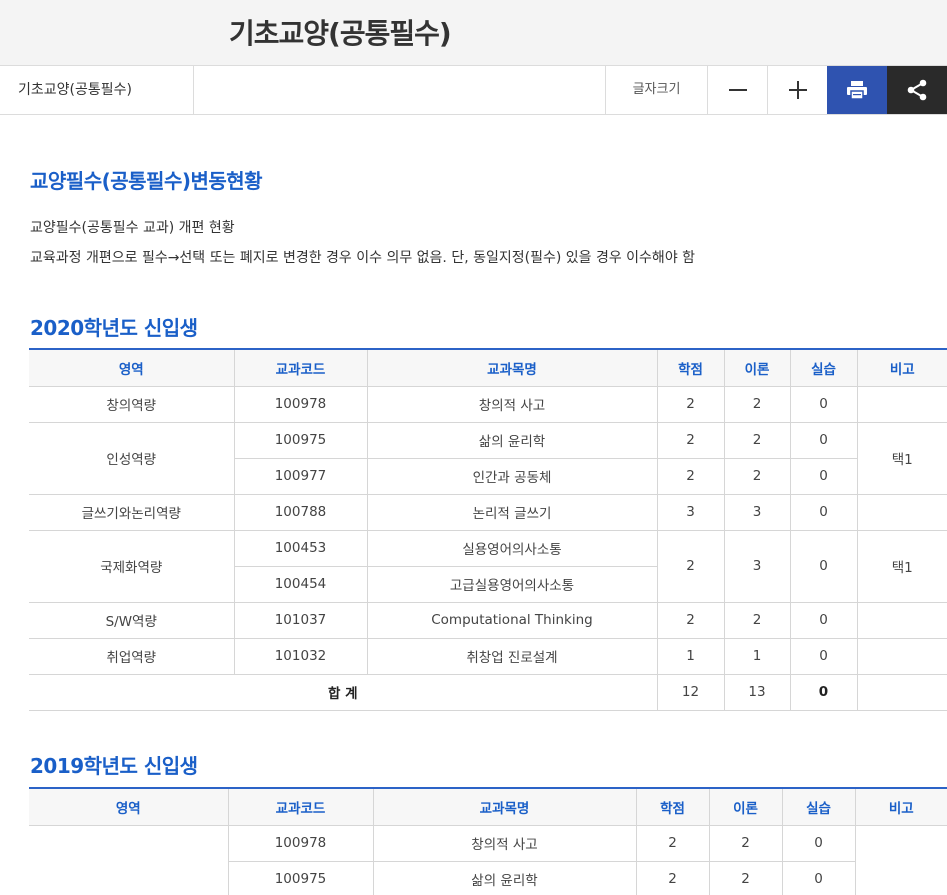 Image resolution: width=947 pixels, height=895 pixels. What do you see at coordinates (340, 33) in the screenshot?
I see `page-title: 기초교양(공통필수)` at bounding box center [340, 33].